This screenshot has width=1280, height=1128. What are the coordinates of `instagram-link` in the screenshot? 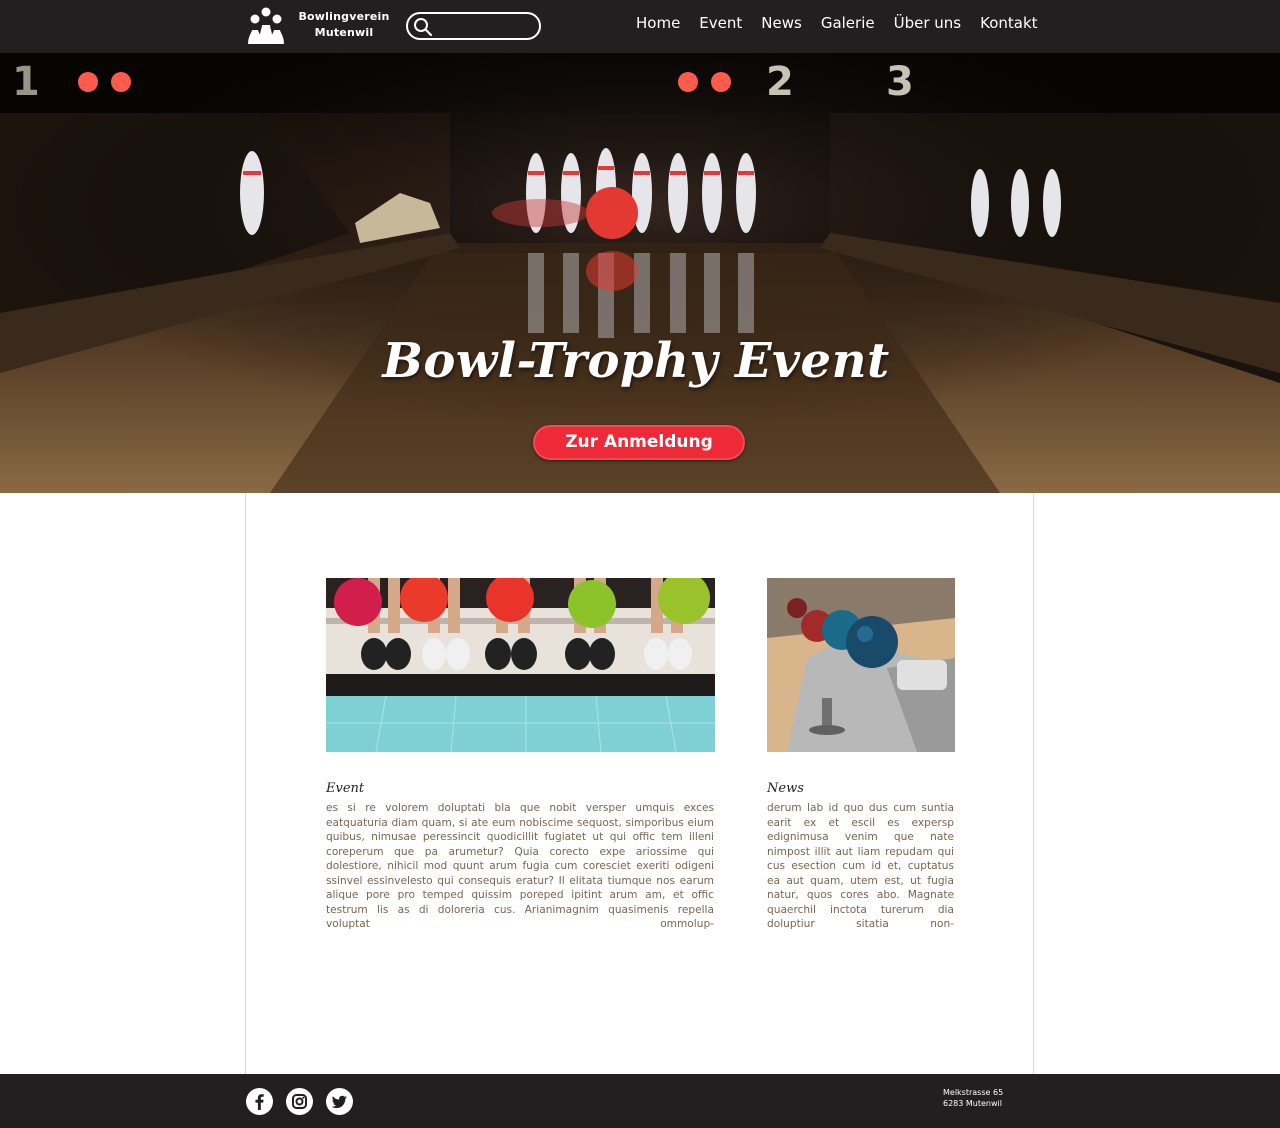 It's located at (299, 1101).